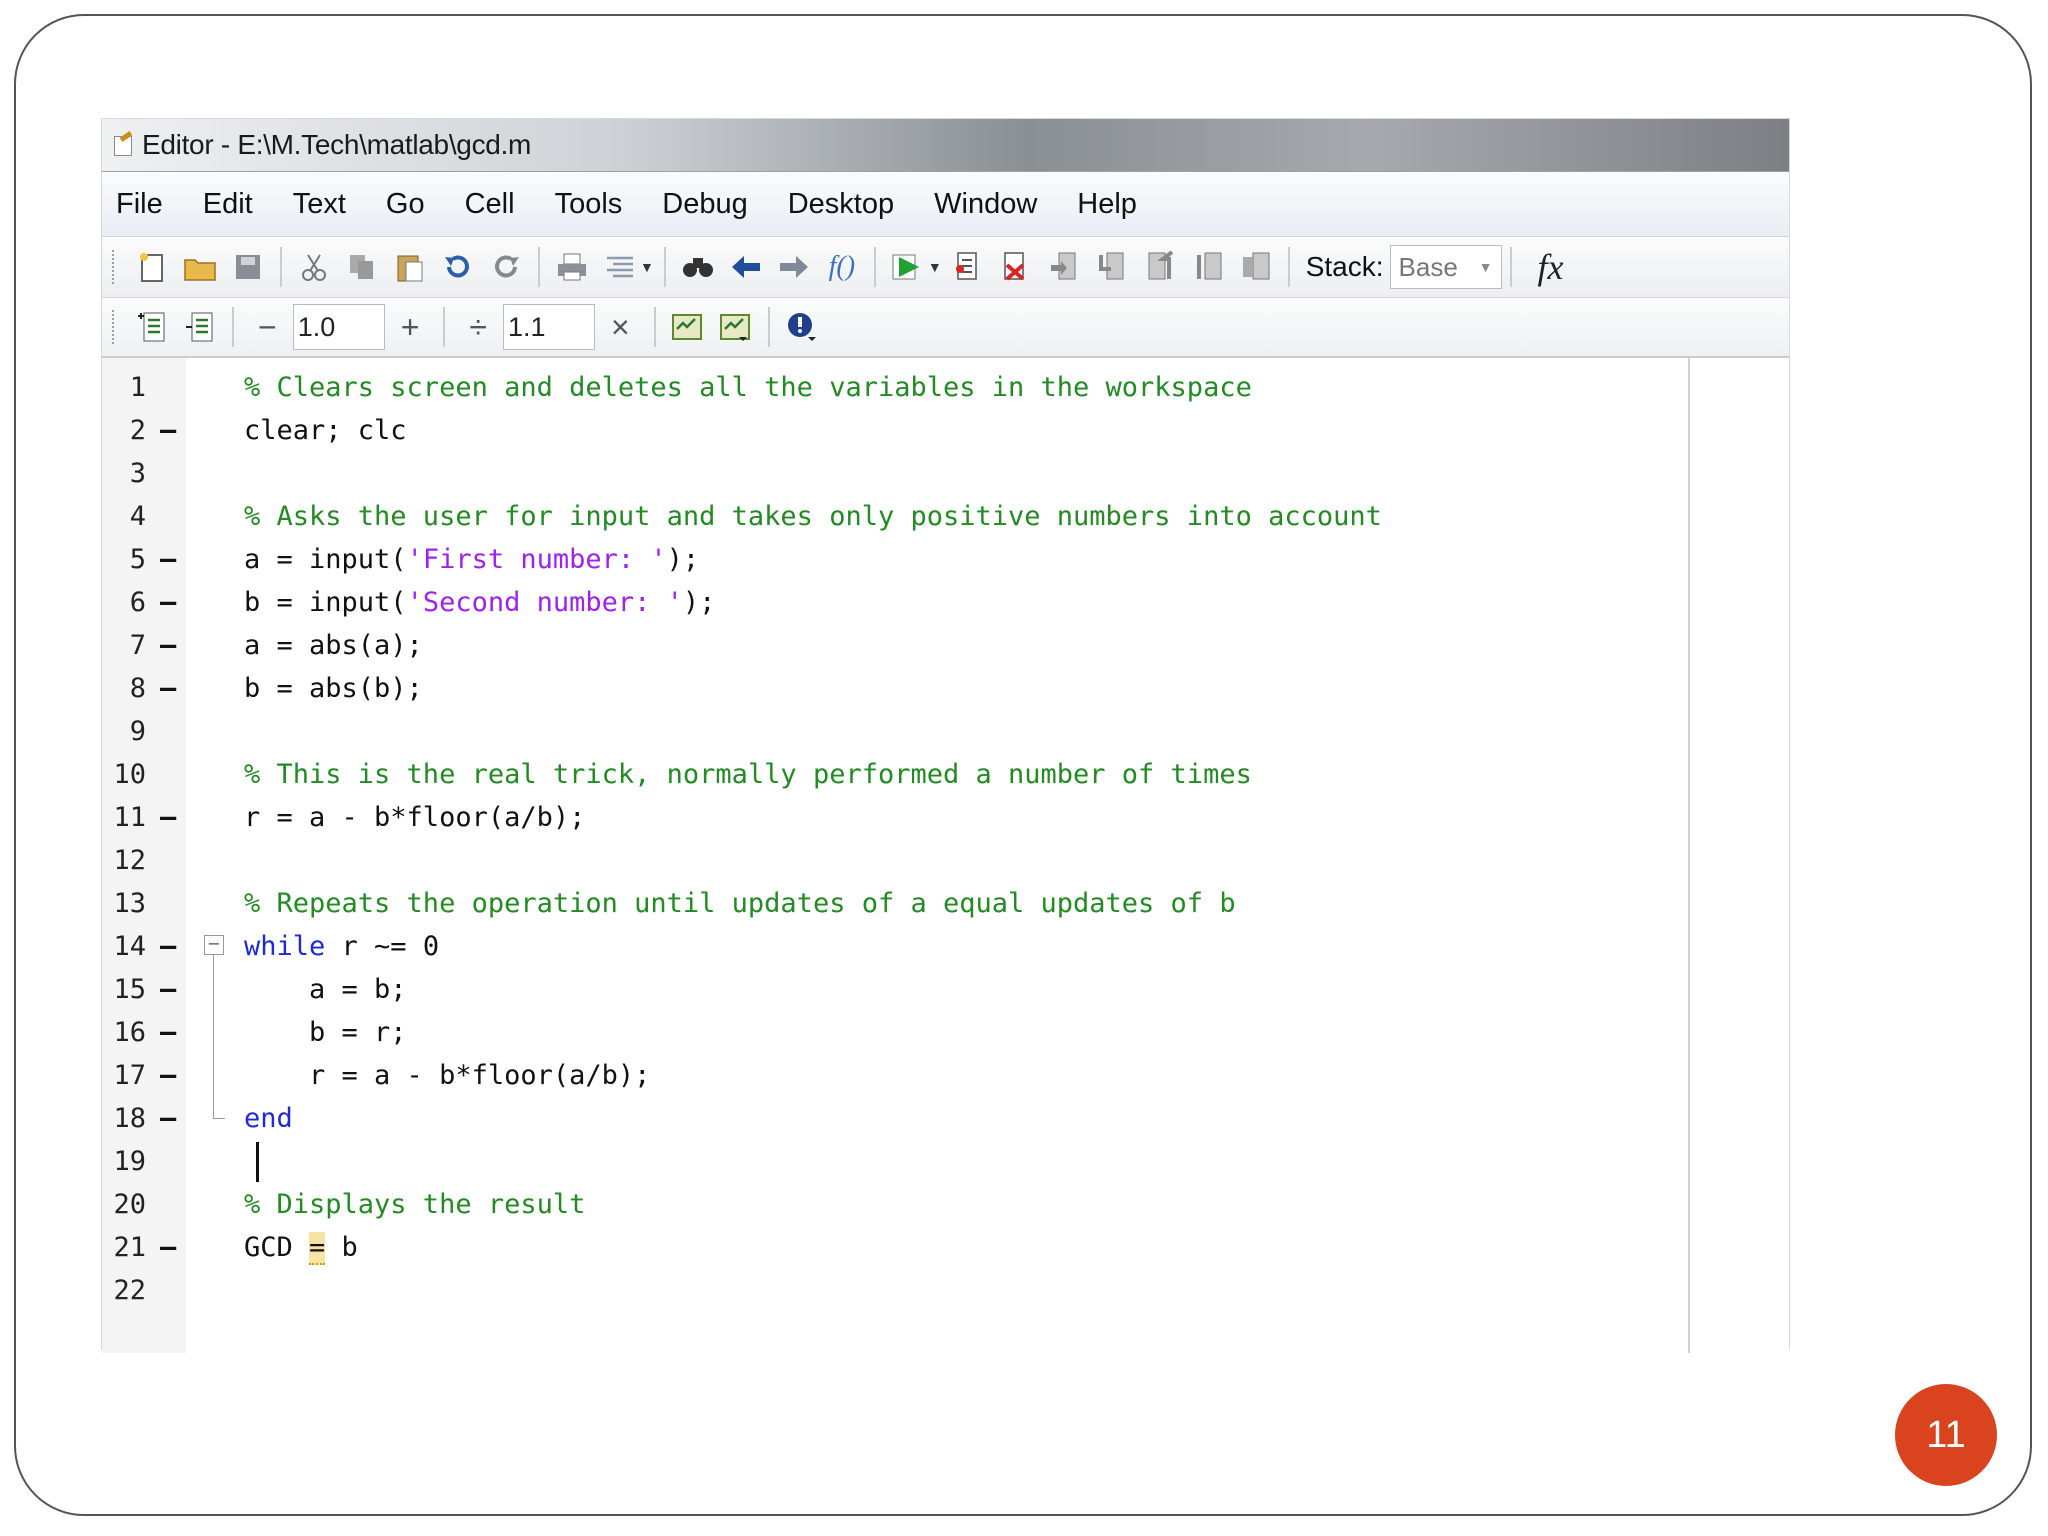  I want to click on menu-cell: Cell, so click(490, 204).